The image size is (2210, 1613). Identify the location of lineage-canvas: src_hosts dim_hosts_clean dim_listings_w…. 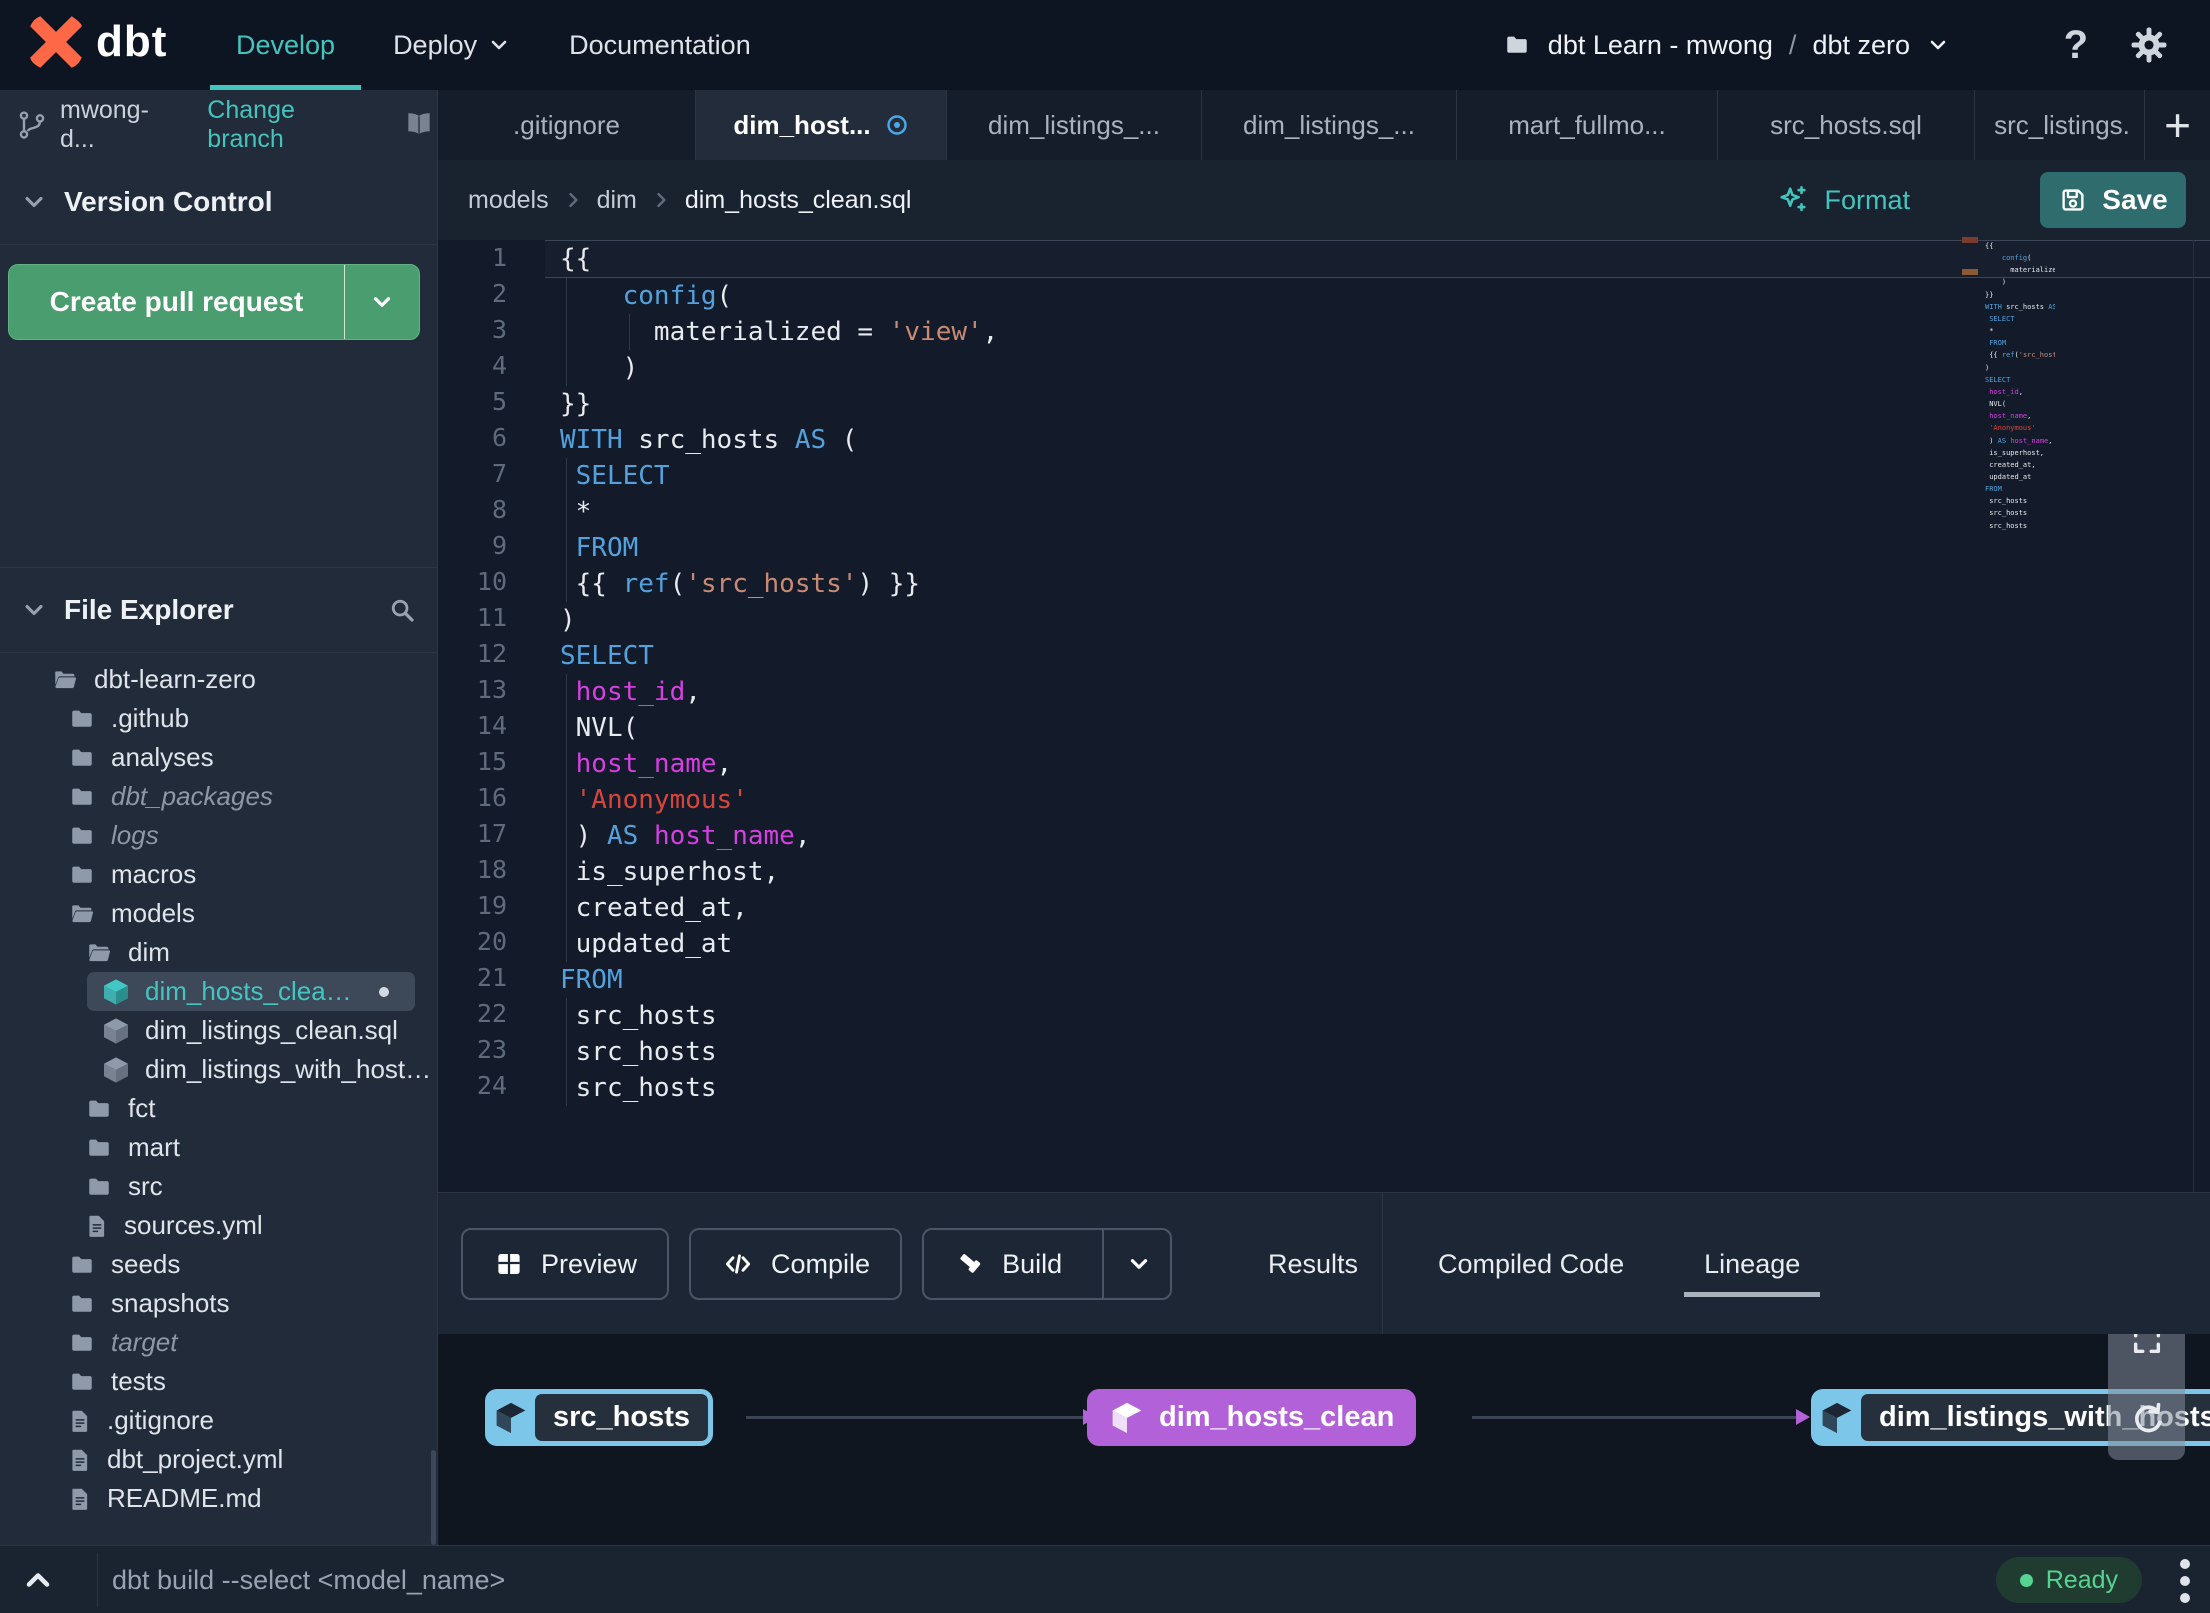
(1324, 1439).